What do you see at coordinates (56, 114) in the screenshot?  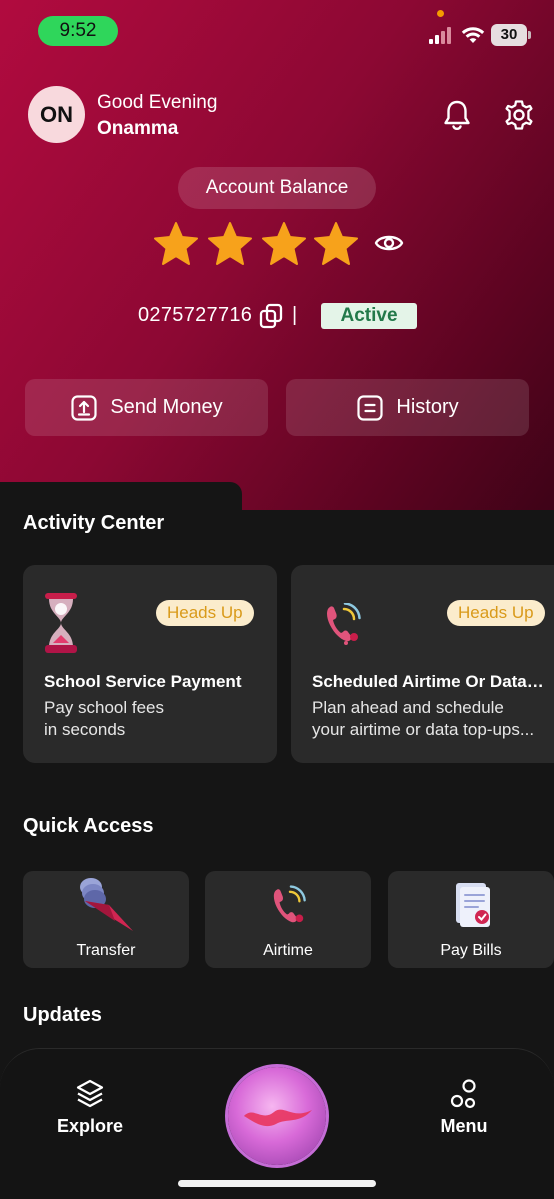 I see `avatar: ON` at bounding box center [56, 114].